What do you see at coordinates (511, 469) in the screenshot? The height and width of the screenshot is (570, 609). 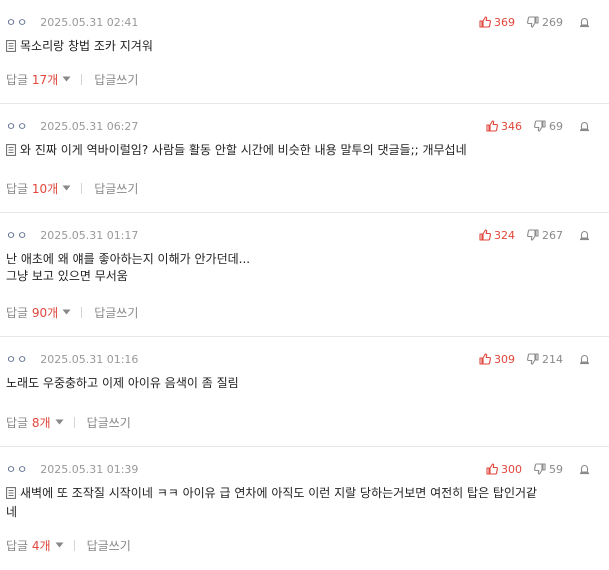 I see `upvote-count: 300` at bounding box center [511, 469].